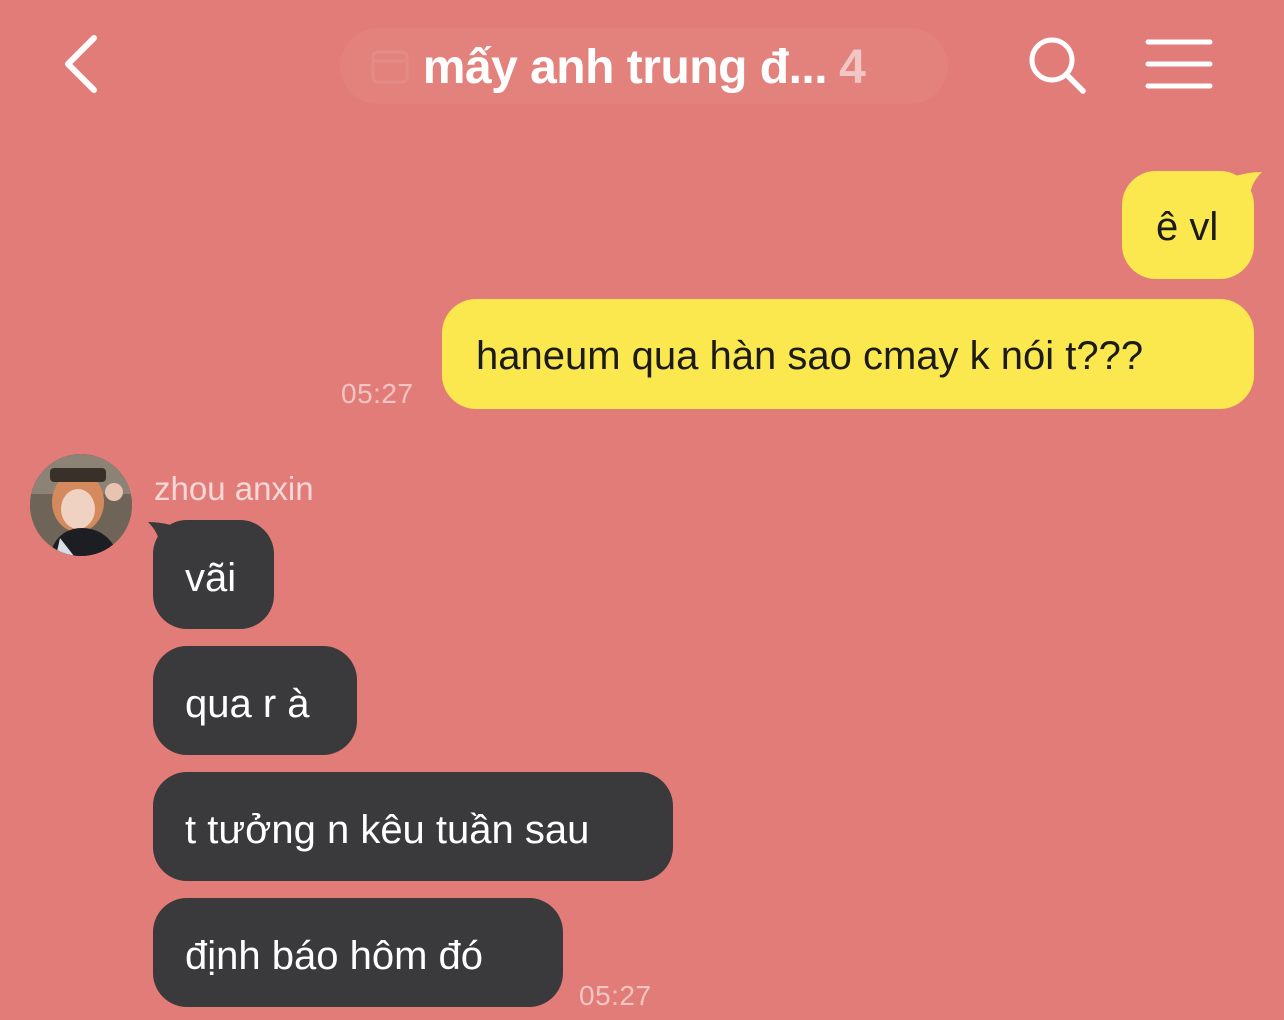  I want to click on member-count: 4, so click(852, 67).